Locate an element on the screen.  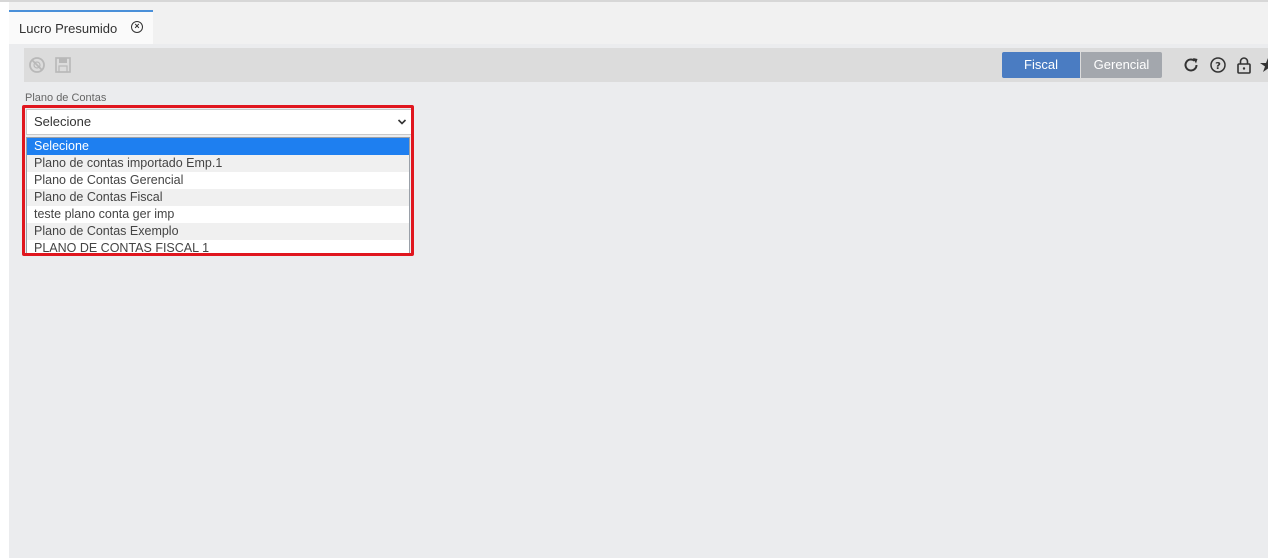
select-value: Selecione is located at coordinates (63, 121).